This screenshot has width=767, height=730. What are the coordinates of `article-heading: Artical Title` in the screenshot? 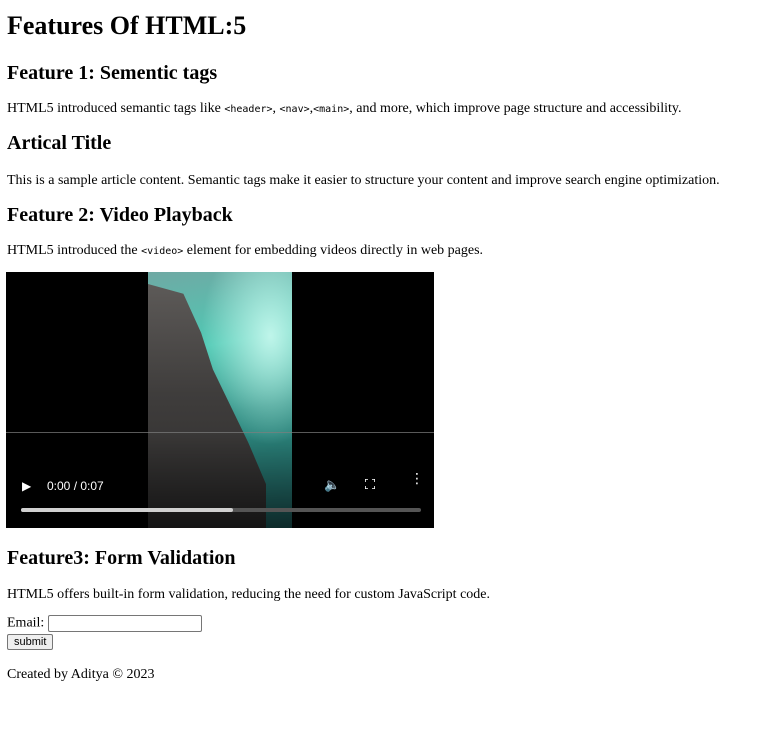 It's located at (59, 143).